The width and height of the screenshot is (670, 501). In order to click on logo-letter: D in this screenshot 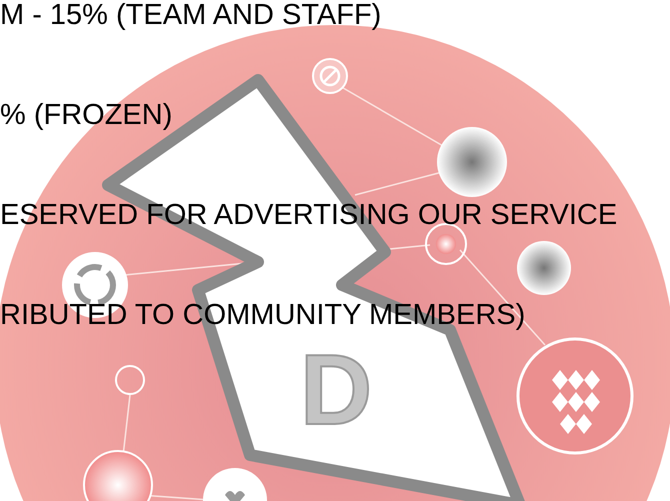, I will do `click(336, 390)`.